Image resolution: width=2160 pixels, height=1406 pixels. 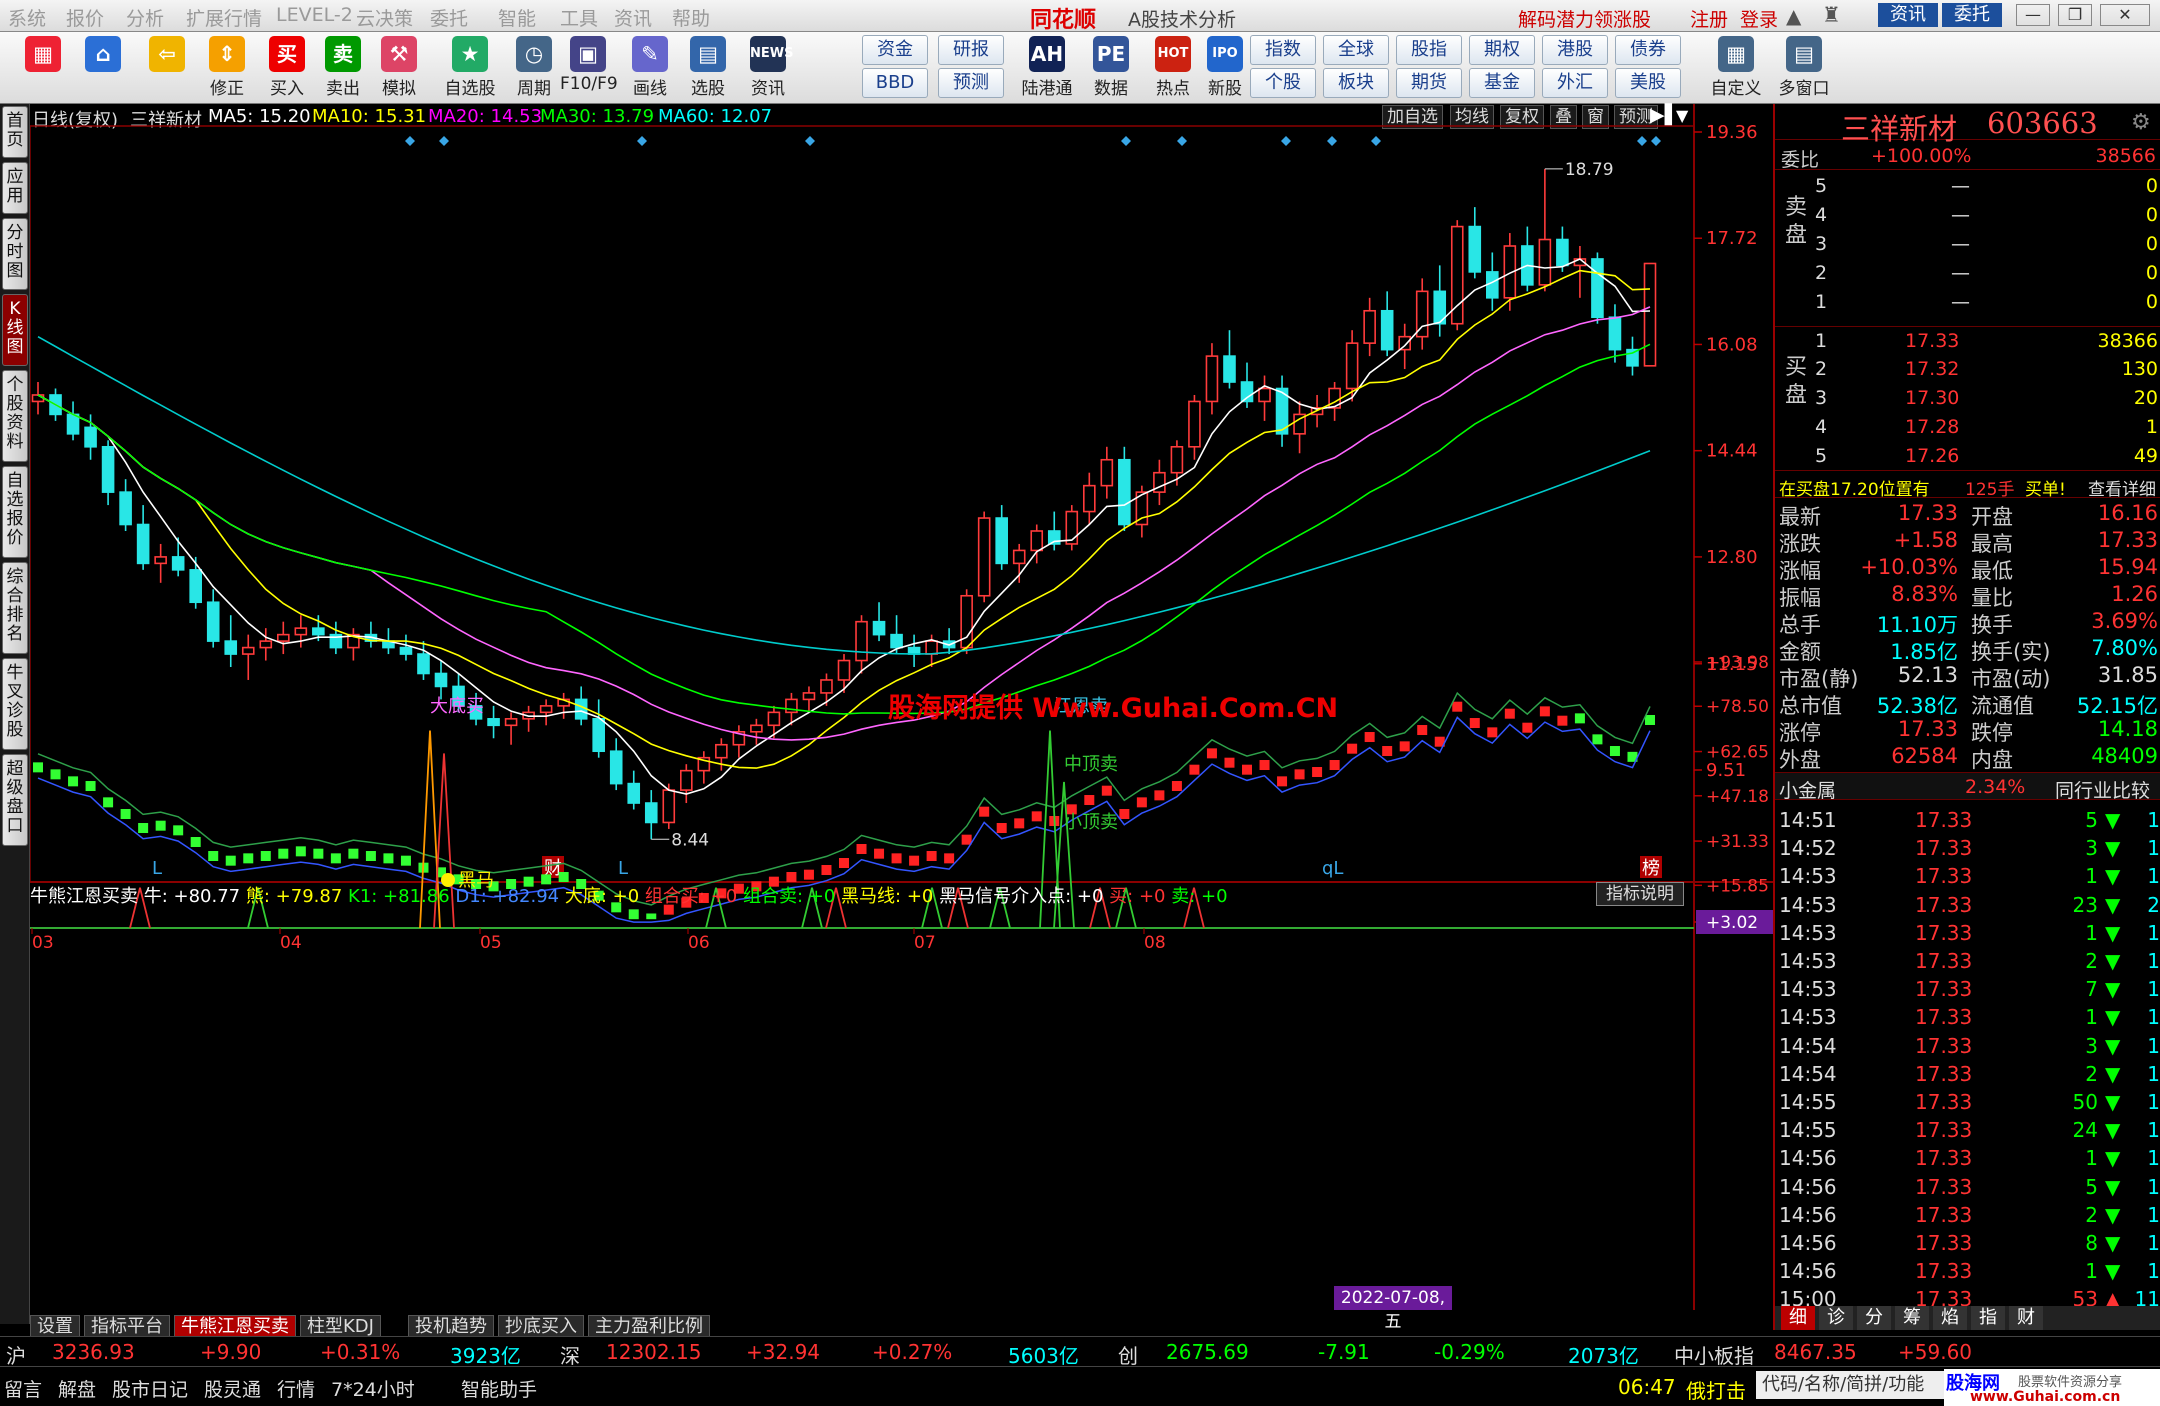 What do you see at coordinates (150, 1388) in the screenshot?
I see `status-item-2: 股市日记` at bounding box center [150, 1388].